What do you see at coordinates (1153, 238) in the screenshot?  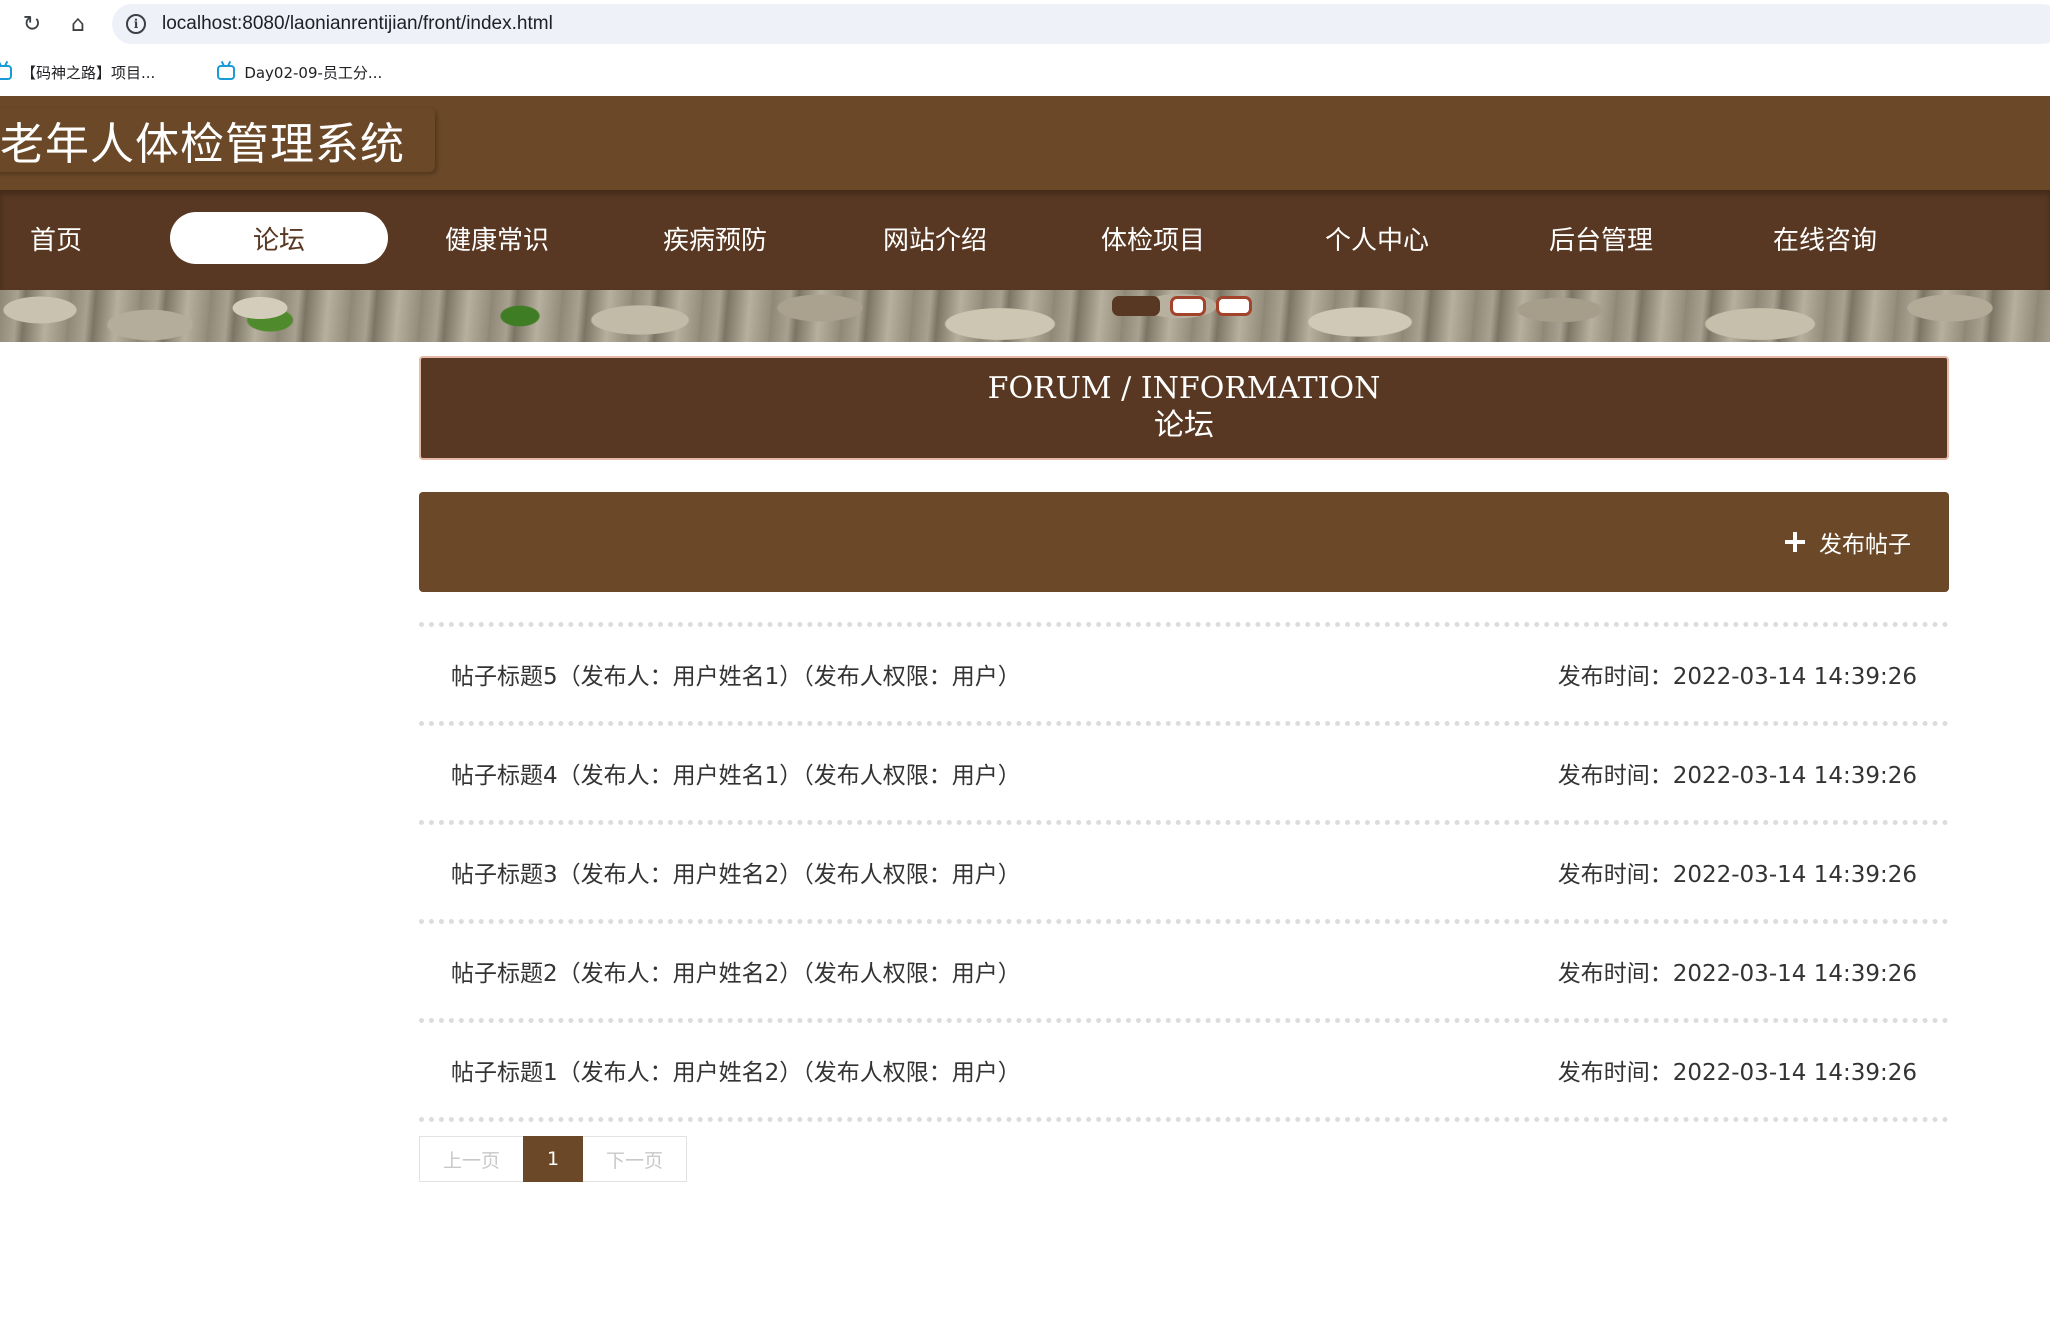 I see `nav-item-checkup-items: 体检项目` at bounding box center [1153, 238].